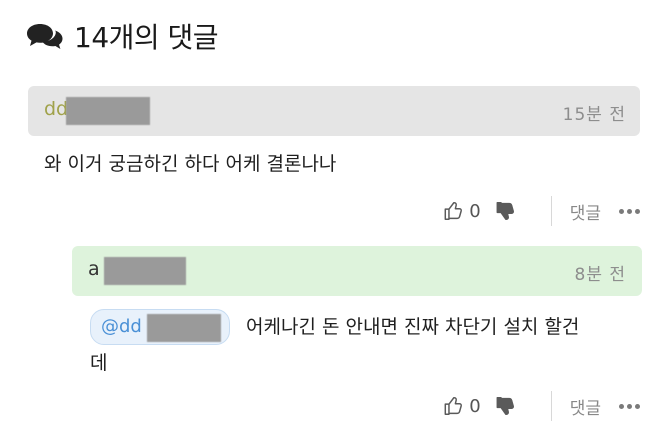  Describe the element at coordinates (413, 326) in the screenshot. I see `reply-text-line: 어케나긴 돈 안내면 진짜 차단기 설치 할건` at that location.